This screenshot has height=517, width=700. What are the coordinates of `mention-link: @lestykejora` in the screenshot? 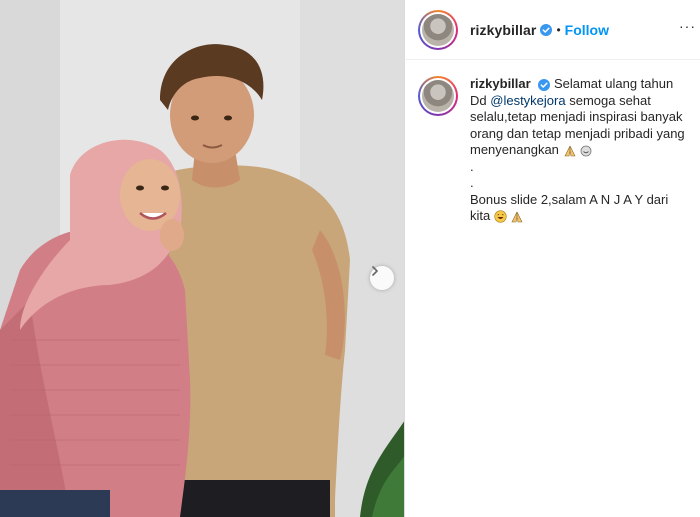 It's located at (527, 100).